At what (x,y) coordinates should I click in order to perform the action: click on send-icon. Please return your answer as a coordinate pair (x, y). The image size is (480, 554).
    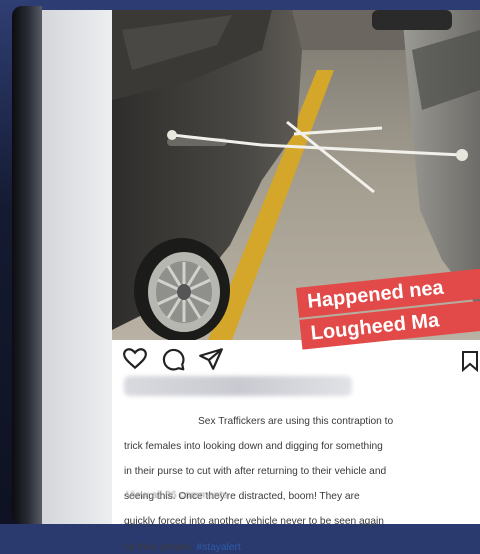
    Looking at the image, I should click on (211, 359).